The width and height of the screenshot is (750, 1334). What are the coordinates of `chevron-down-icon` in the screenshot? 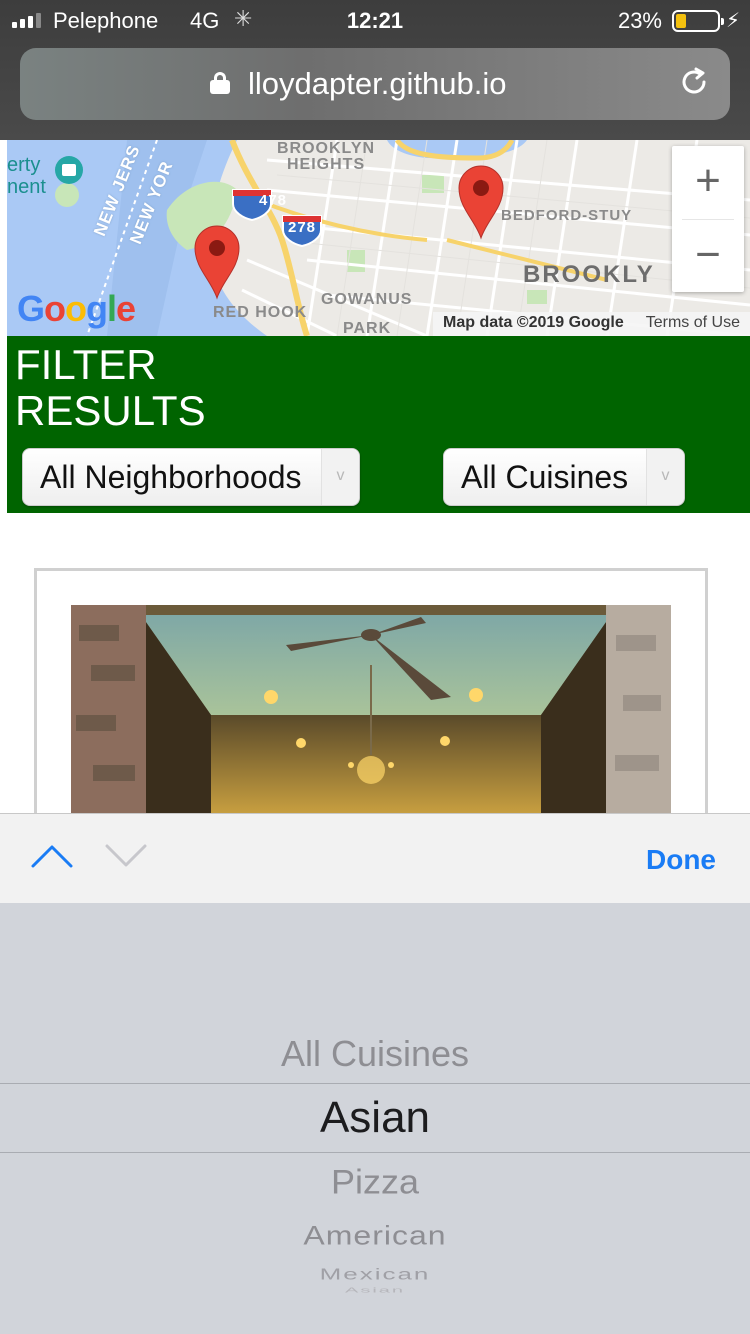 It's located at (126, 855).